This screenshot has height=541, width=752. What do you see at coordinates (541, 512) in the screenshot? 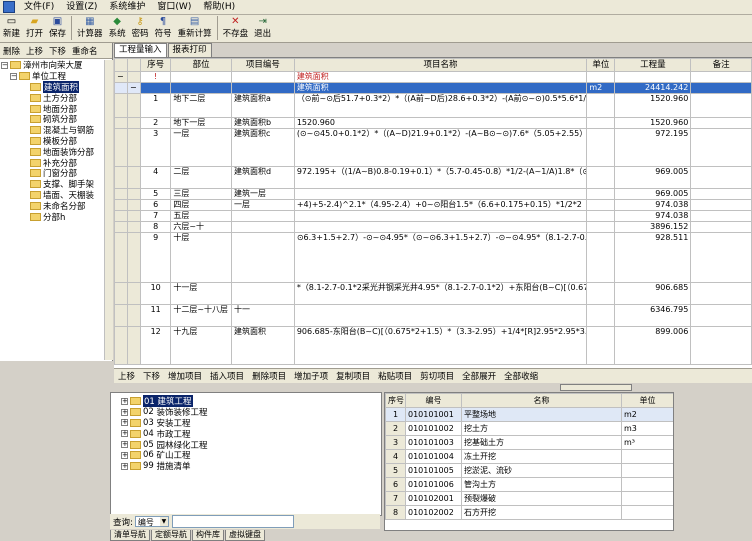
I see `item-name: 石方开挖` at bounding box center [541, 512].